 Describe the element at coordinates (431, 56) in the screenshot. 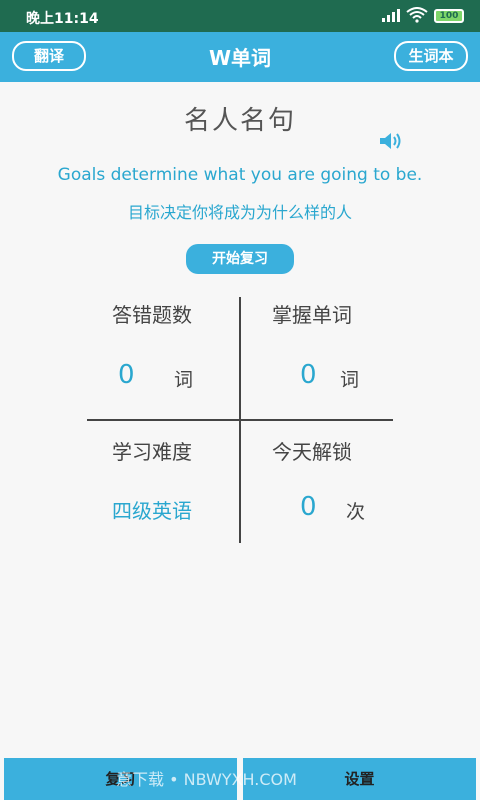

I see `vocabulary-book-button: 生词本` at that location.